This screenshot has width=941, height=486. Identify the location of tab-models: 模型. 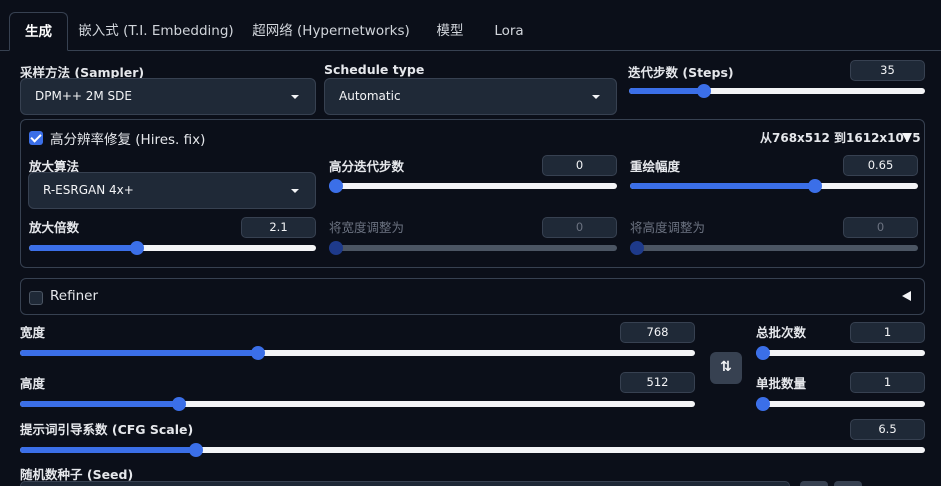
(450, 31).